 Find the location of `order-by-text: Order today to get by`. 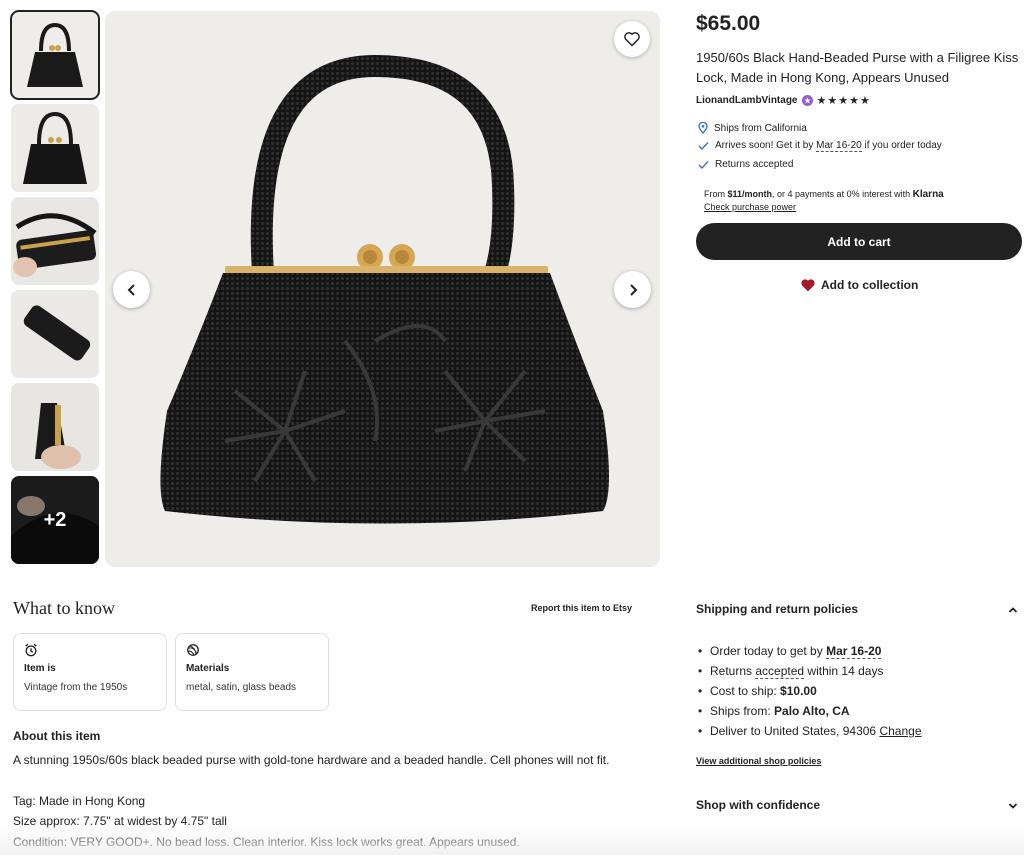

order-by-text: Order today to get by is located at coordinates (766, 651).